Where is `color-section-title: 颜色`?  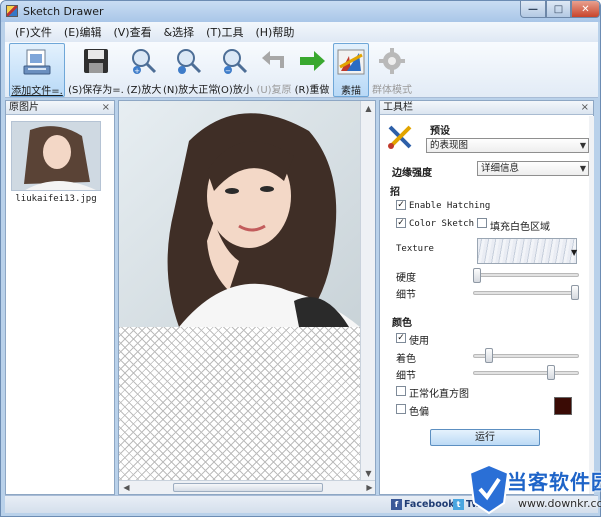
color-section-title: 颜色 is located at coordinates (402, 323).